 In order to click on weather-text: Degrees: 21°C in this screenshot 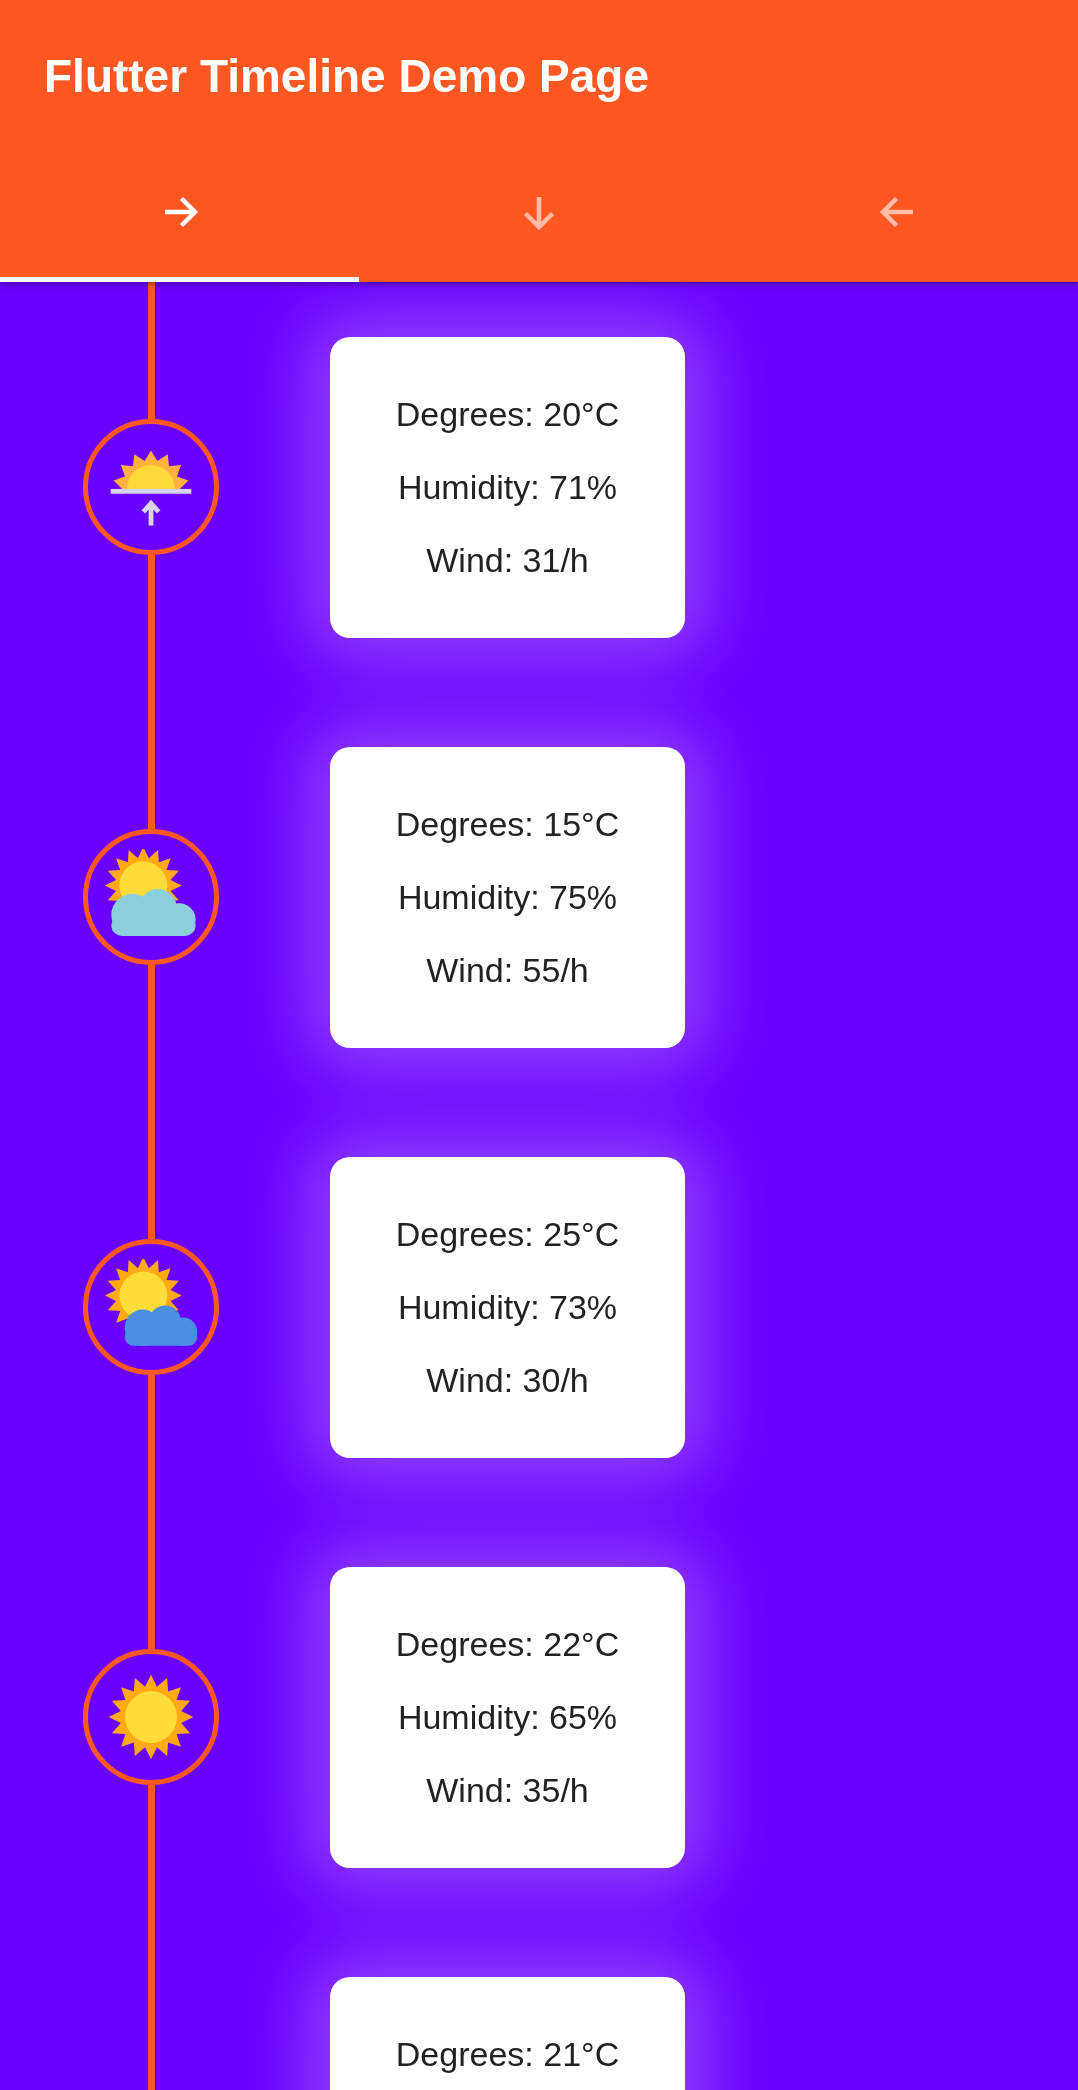, I will do `click(507, 2054)`.